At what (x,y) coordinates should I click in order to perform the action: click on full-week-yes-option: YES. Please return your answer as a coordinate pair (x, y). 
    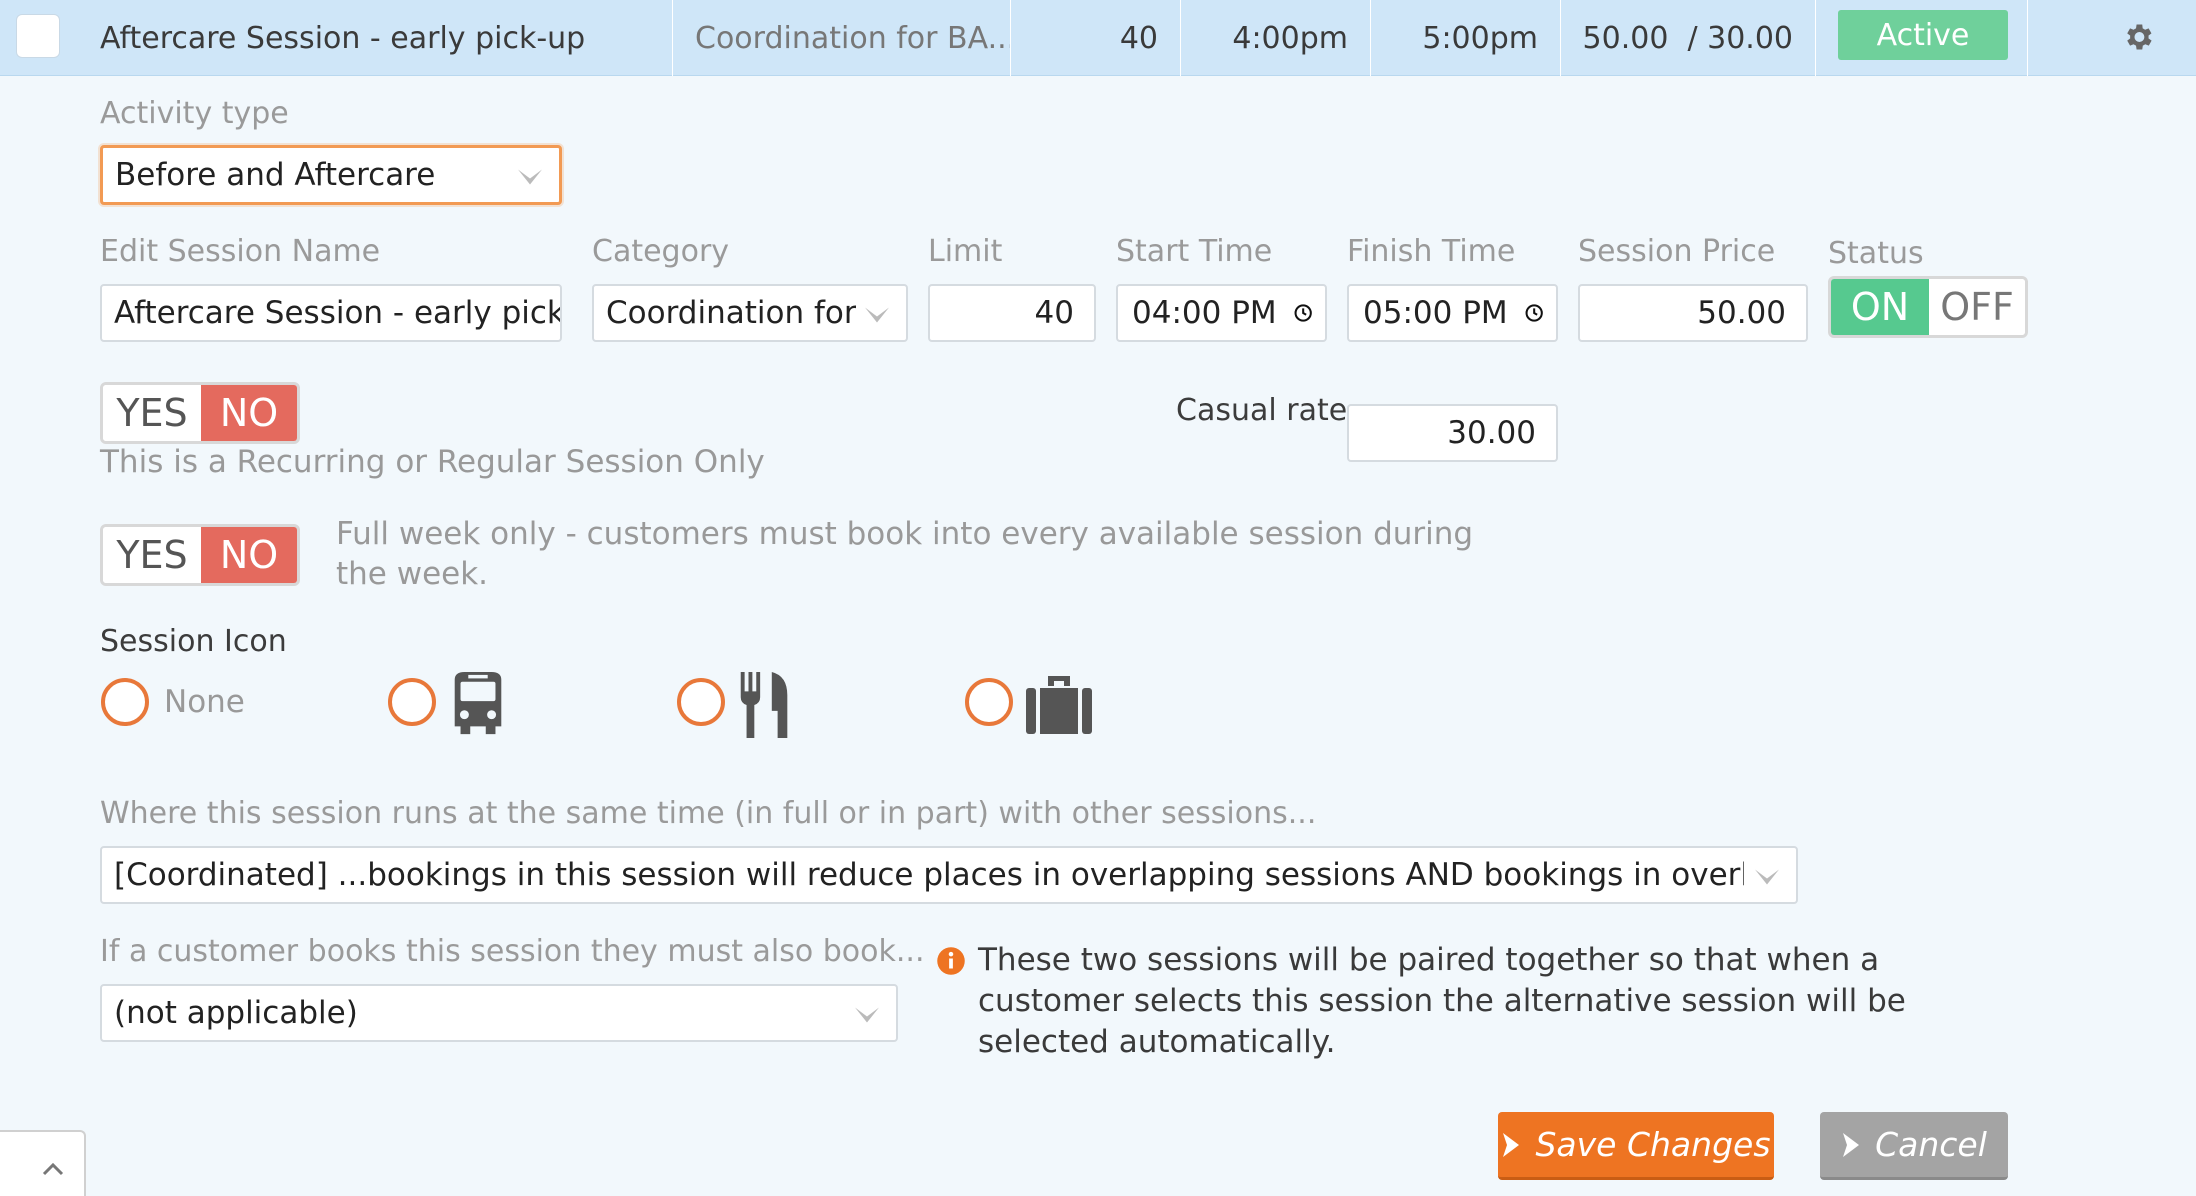
    Looking at the image, I should click on (152, 555).